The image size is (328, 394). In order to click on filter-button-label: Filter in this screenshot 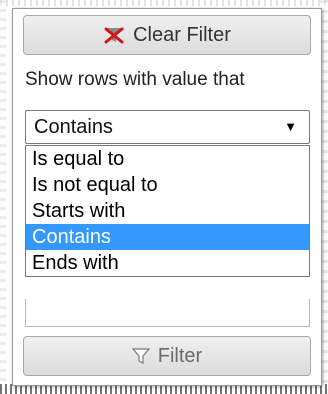, I will do `click(180, 355)`.